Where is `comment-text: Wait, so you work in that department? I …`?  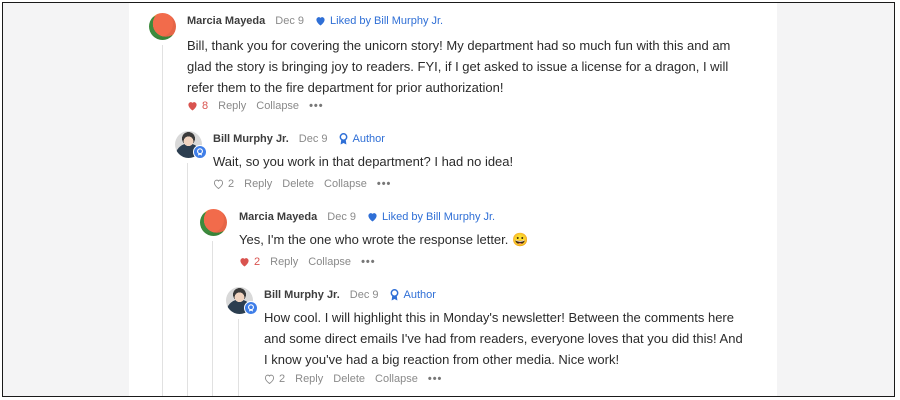
comment-text: Wait, so you work in that department? I … is located at coordinates (363, 161).